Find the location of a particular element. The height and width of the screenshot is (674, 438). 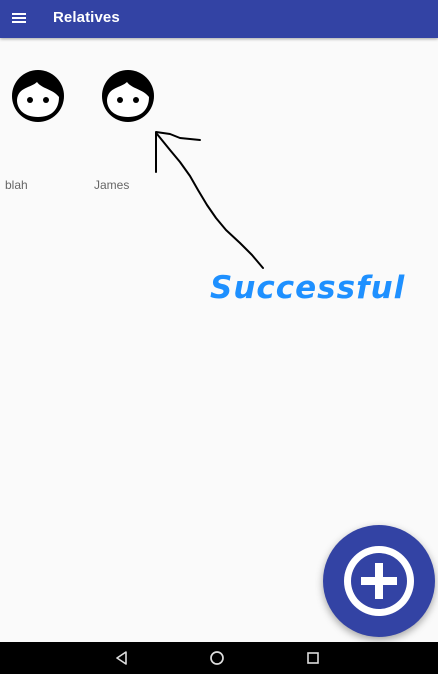

page-title: Relatives is located at coordinates (86, 17).